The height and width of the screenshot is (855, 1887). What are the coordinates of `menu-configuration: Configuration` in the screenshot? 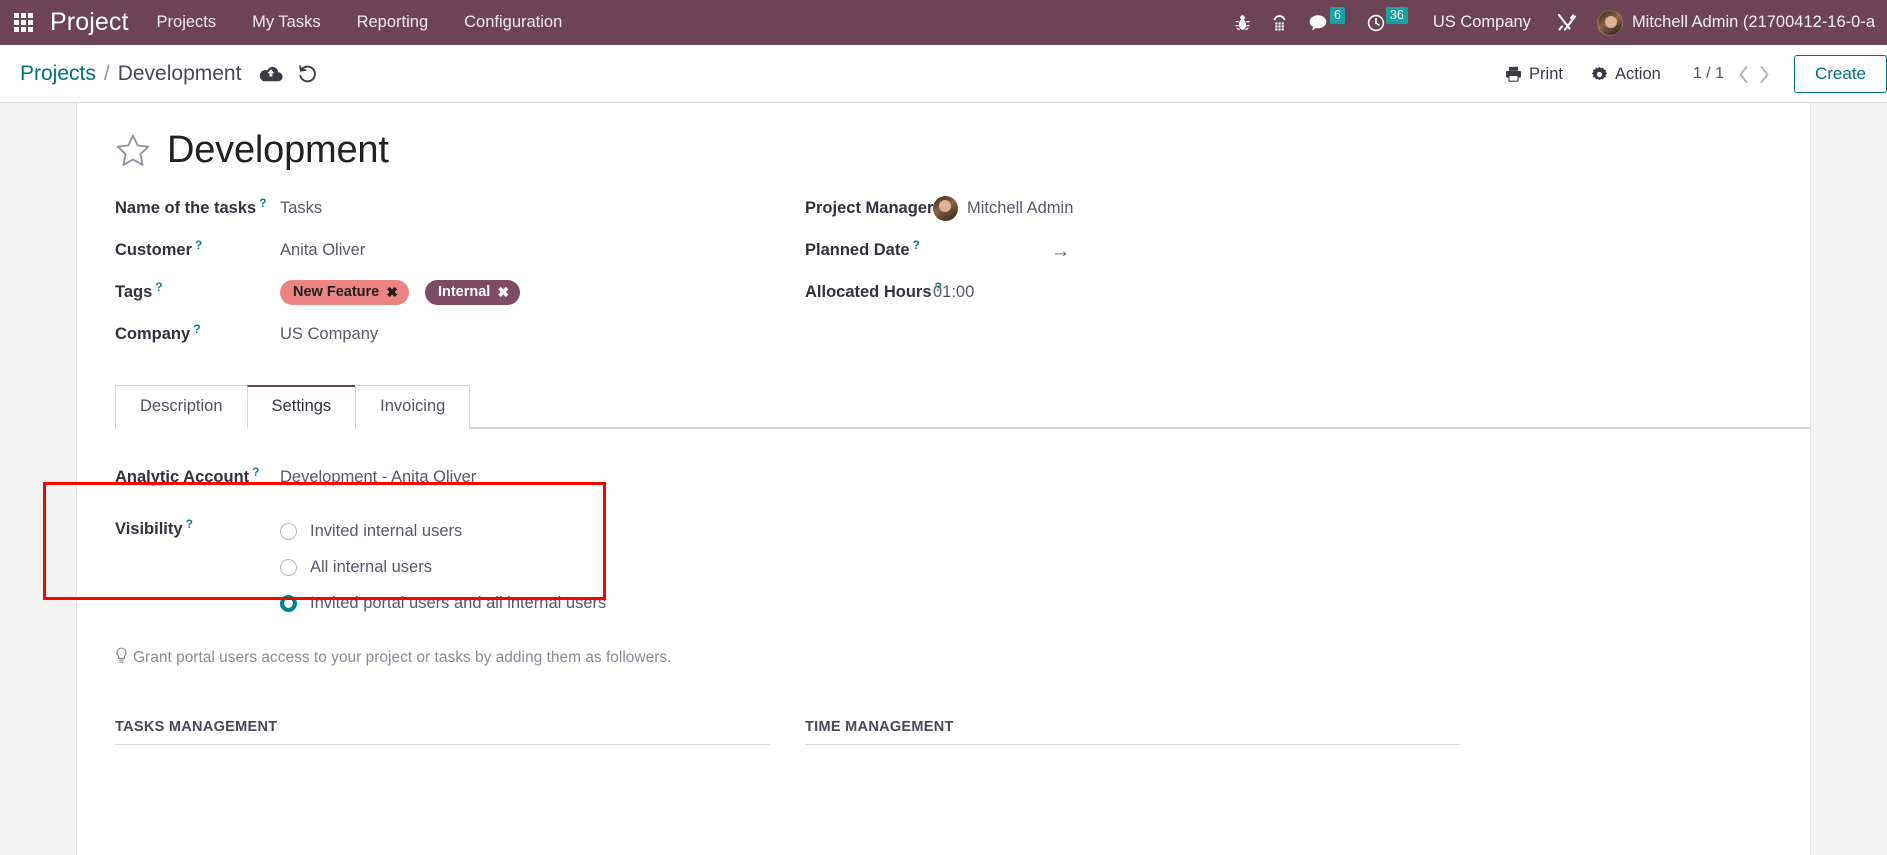 It's located at (513, 22).